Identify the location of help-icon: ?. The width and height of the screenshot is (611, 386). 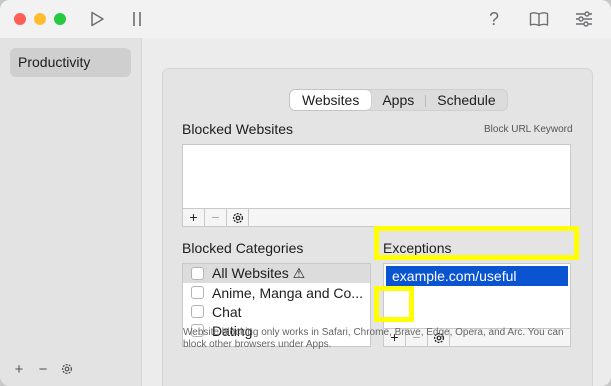
(494, 19).